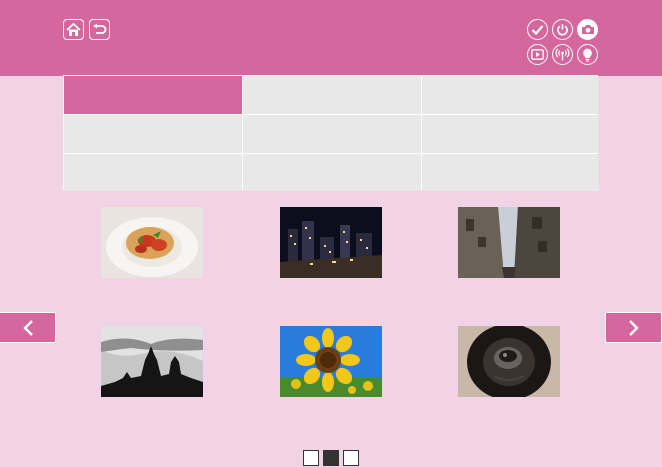 The image size is (662, 467). I want to click on gallery-thumbnail-dog, so click(509, 361).